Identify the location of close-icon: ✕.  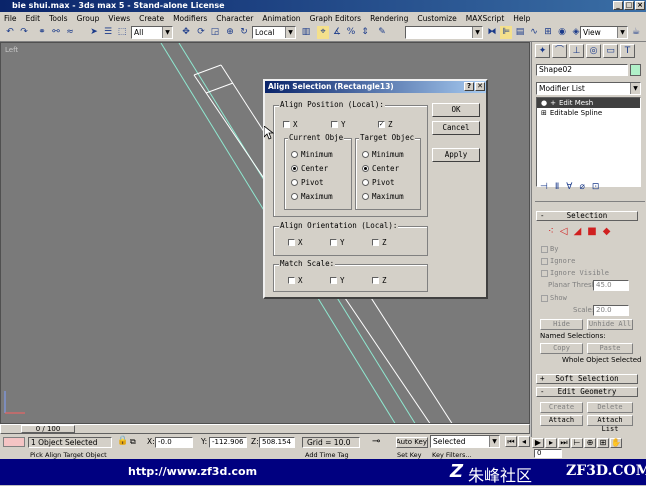
(480, 86).